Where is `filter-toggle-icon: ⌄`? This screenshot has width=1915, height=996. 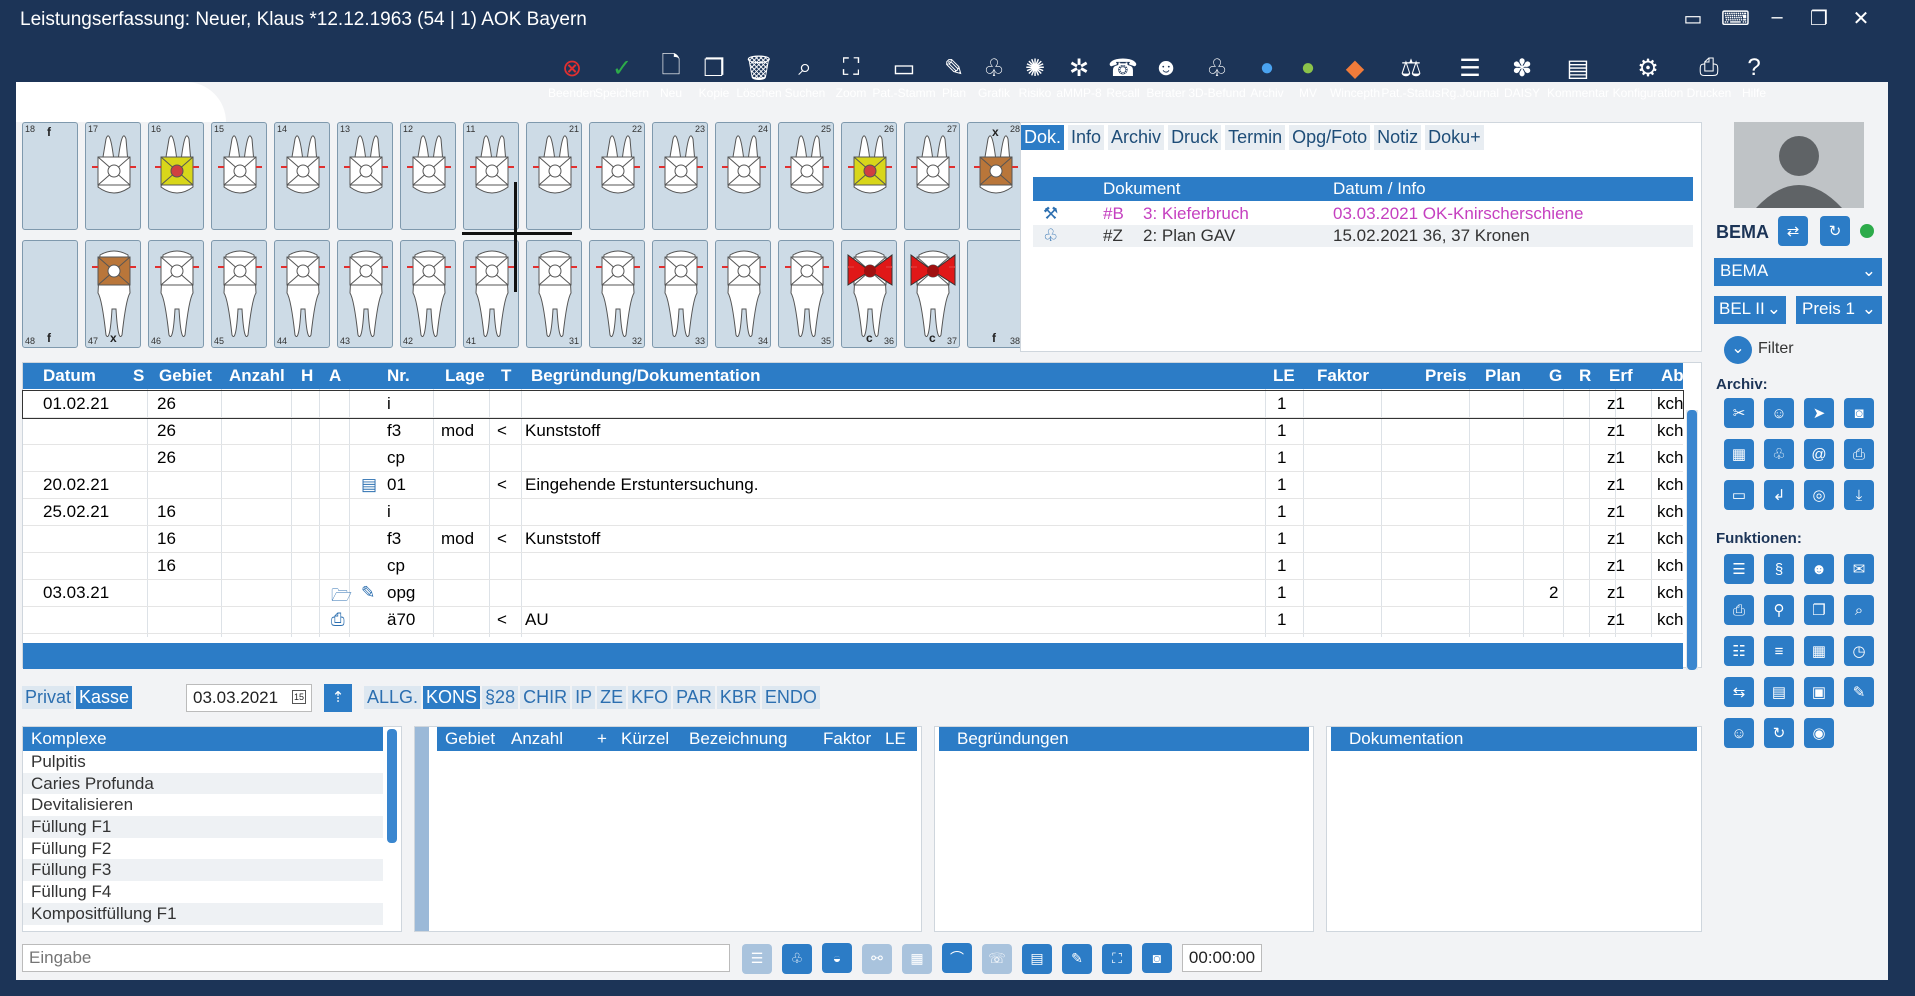 filter-toggle-icon: ⌄ is located at coordinates (1738, 350).